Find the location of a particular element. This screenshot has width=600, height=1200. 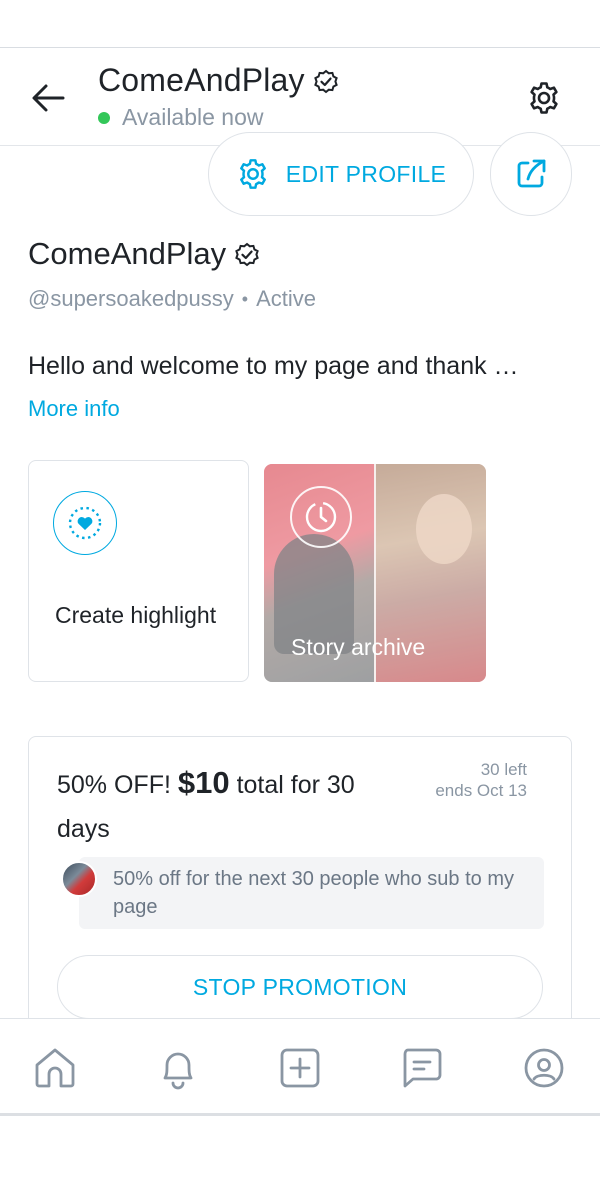

create-highlight-card: Create highlight is located at coordinates (138, 571).